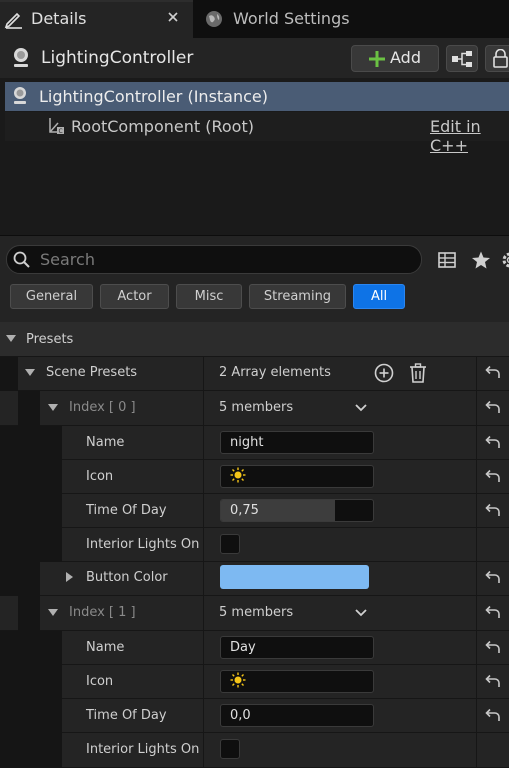  What do you see at coordinates (447, 260) in the screenshot?
I see `table-view-icon` at bounding box center [447, 260].